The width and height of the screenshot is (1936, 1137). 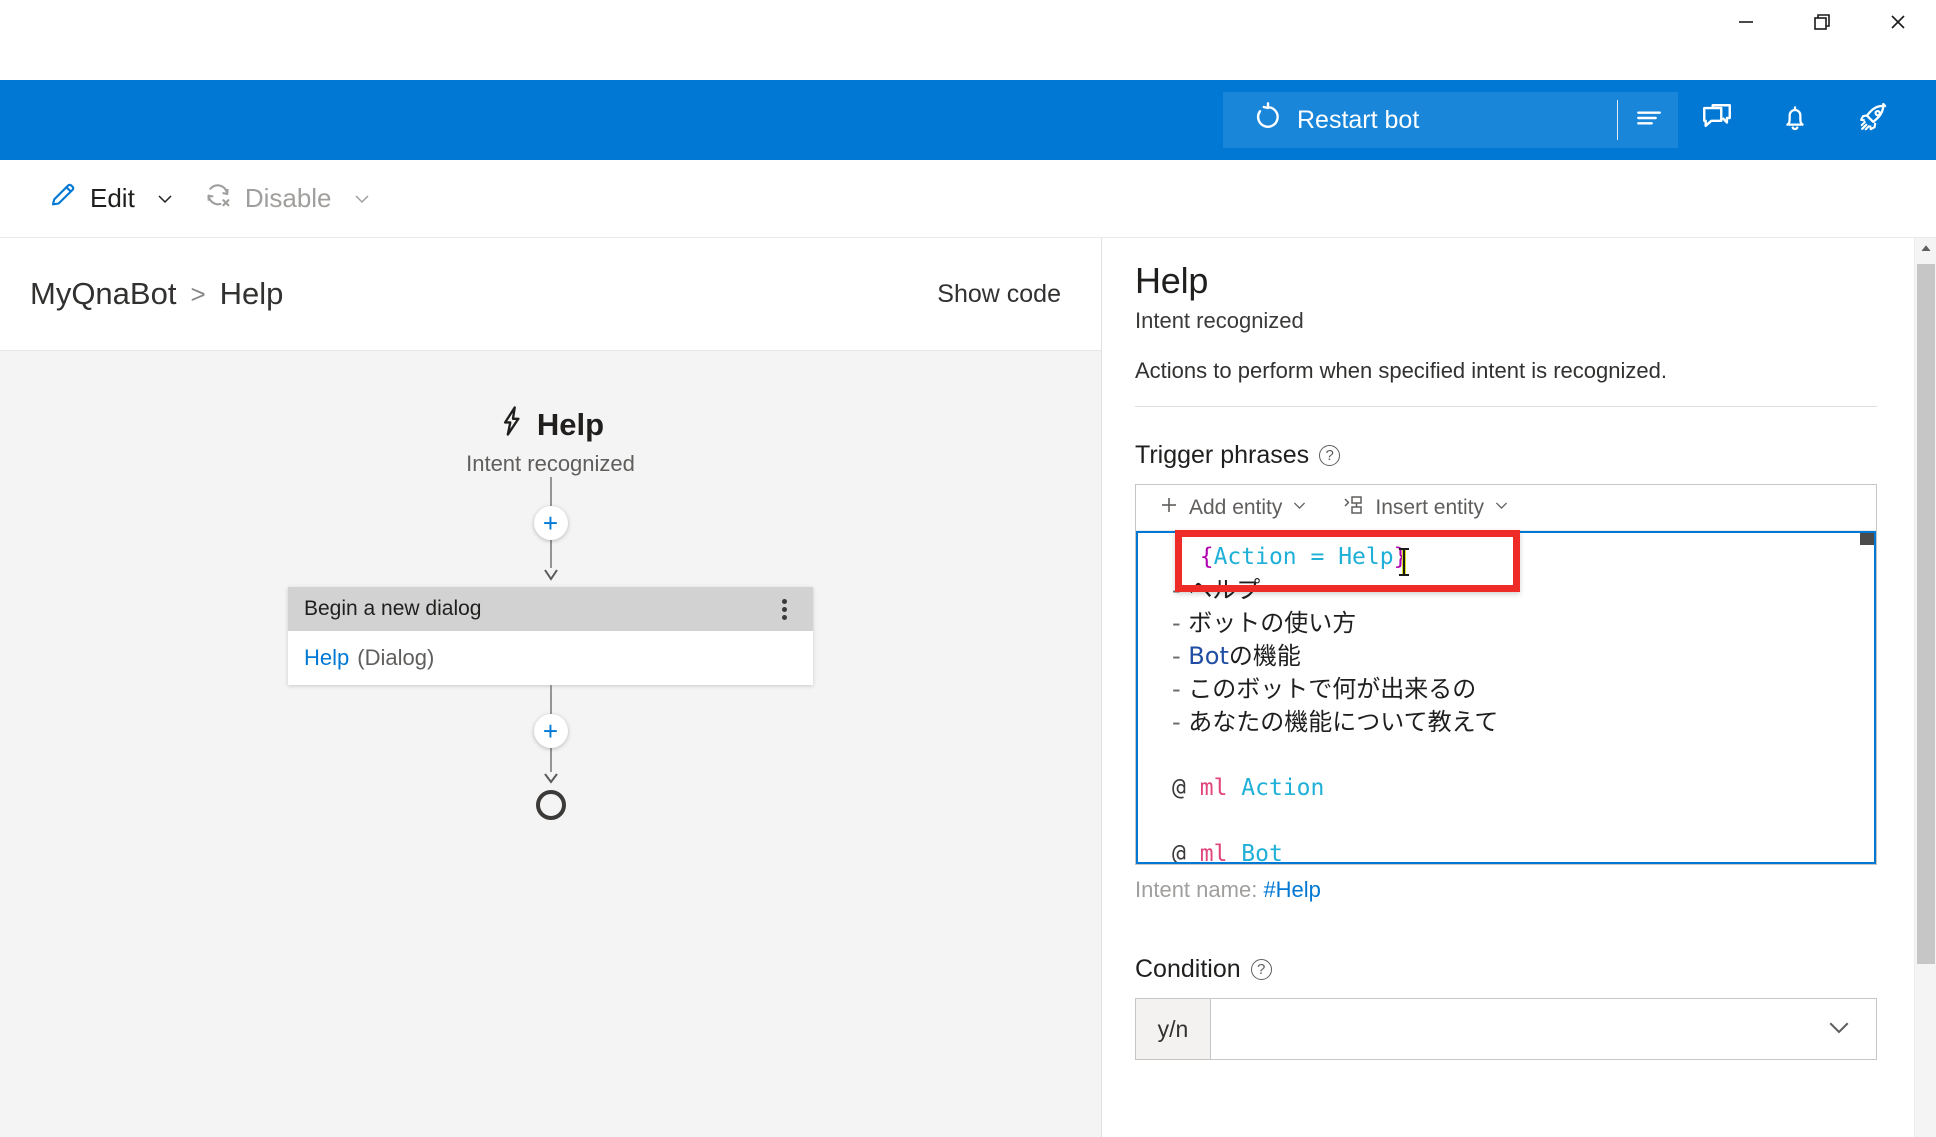 I want to click on bot-list-button, so click(x=1649, y=120).